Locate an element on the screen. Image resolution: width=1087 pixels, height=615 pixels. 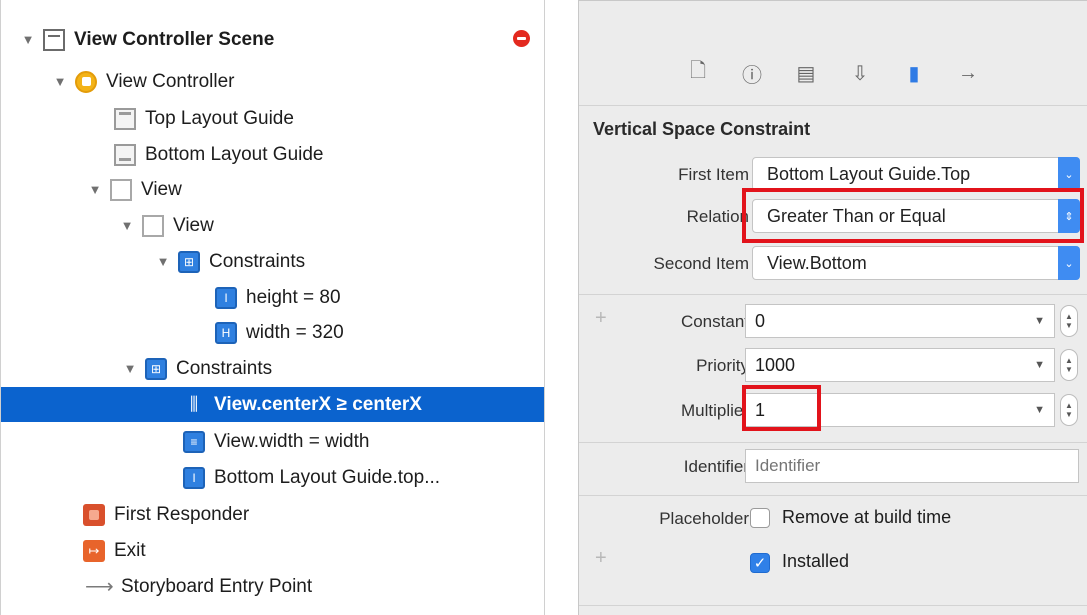
outline-label: View Controller is located at coordinates (170, 81).